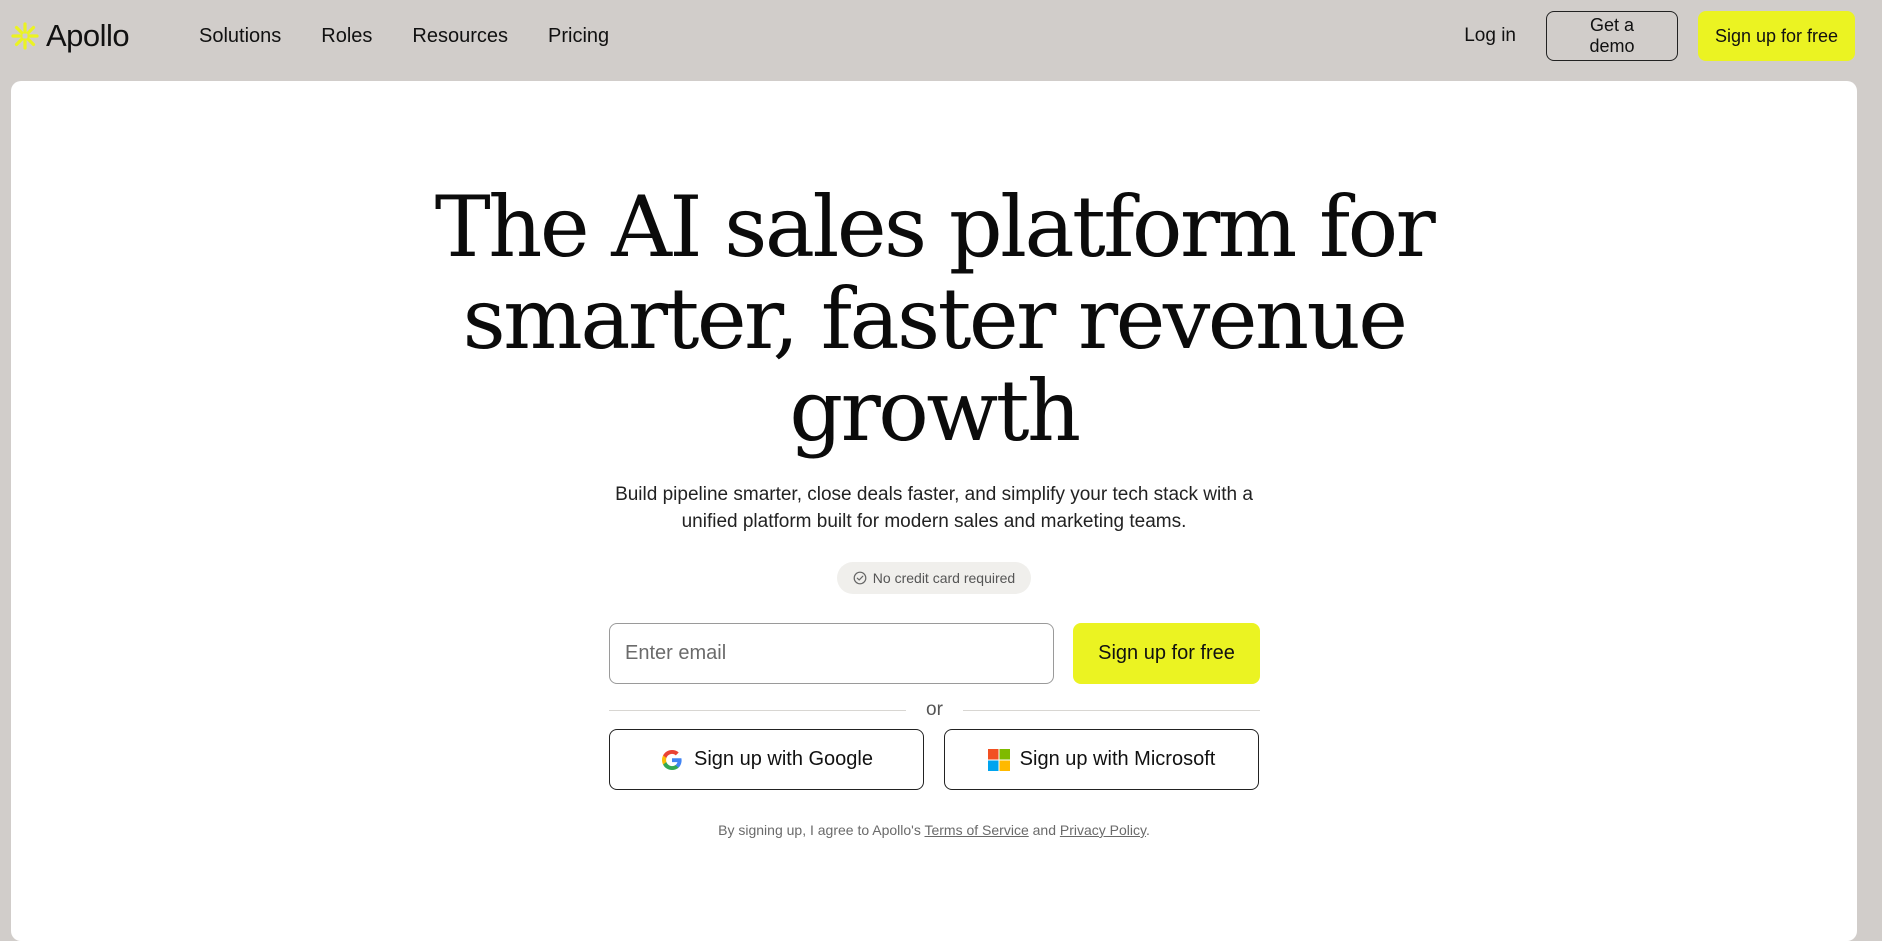 This screenshot has height=941, width=1882. I want to click on badge-label: No credit card required, so click(944, 578).